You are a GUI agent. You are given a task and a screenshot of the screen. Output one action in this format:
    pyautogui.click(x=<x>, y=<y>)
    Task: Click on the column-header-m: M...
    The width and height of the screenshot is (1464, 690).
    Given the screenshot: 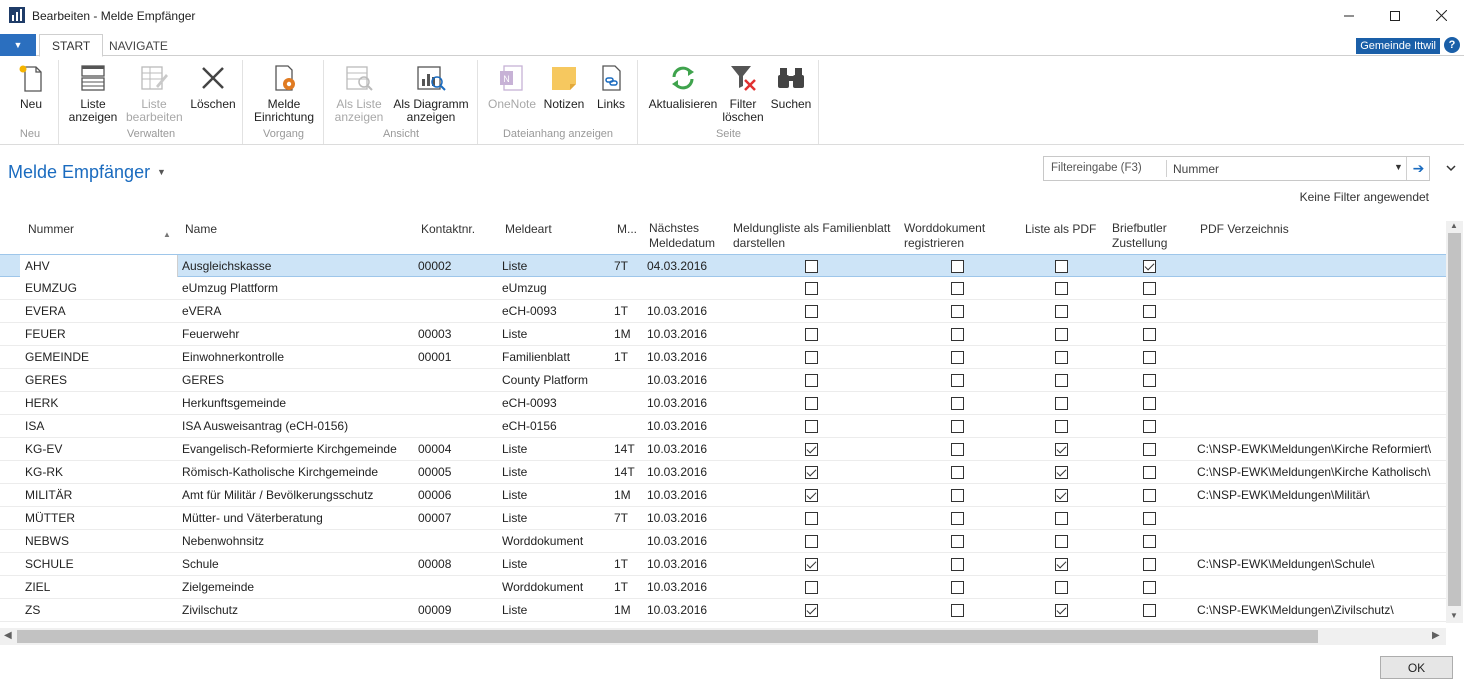 What is the action you would take?
    pyautogui.click(x=627, y=229)
    